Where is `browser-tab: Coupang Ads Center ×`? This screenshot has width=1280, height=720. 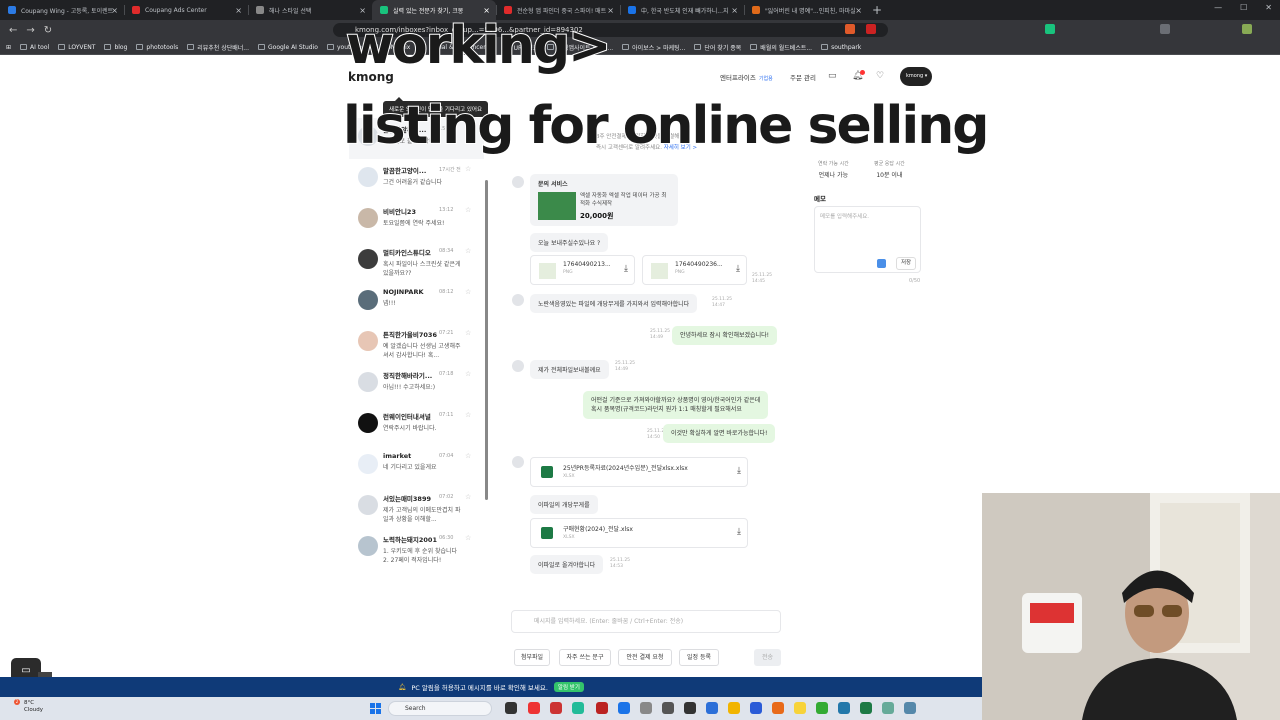 browser-tab: Coupang Ads Center × is located at coordinates (186, 10).